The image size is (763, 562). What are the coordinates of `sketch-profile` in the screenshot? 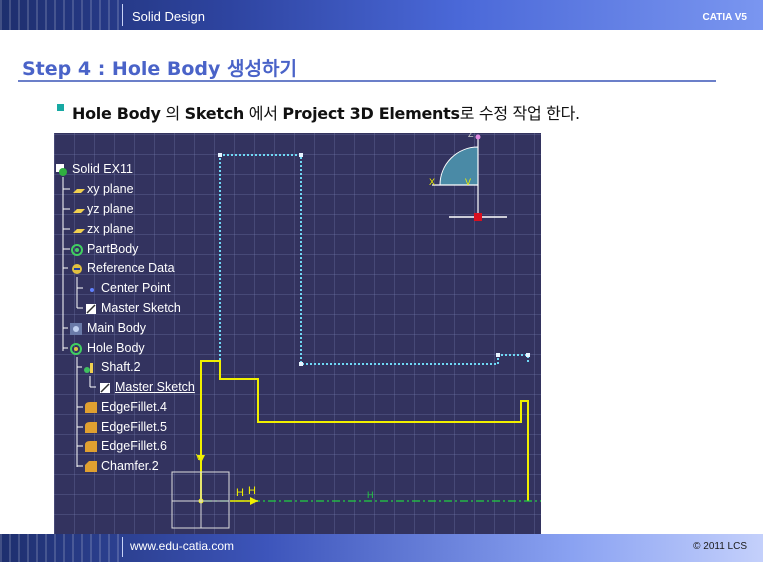 It's located at (364, 430).